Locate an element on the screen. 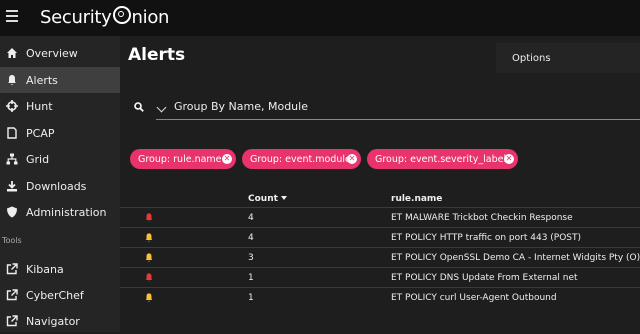 The image size is (640, 334). sidebar-item-kibana: Kibana is located at coordinates (60, 269).